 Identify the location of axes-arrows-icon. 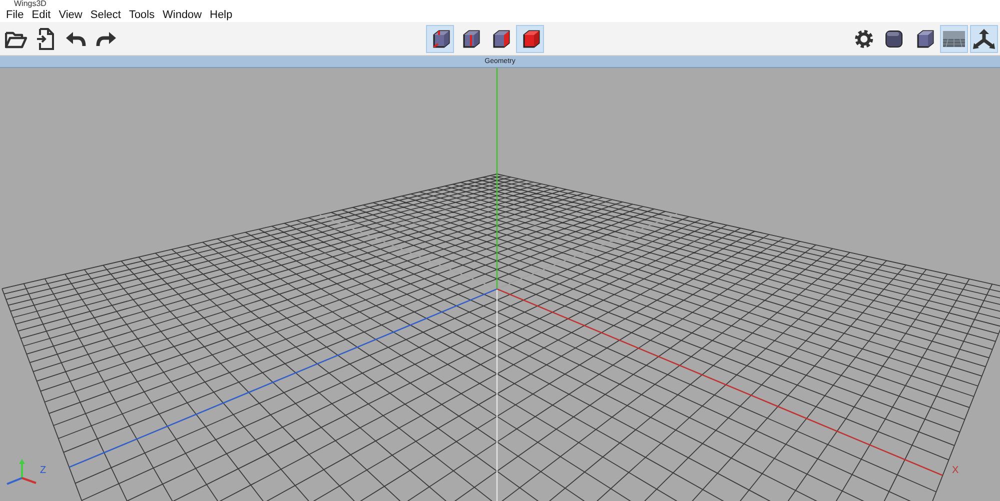
(984, 39).